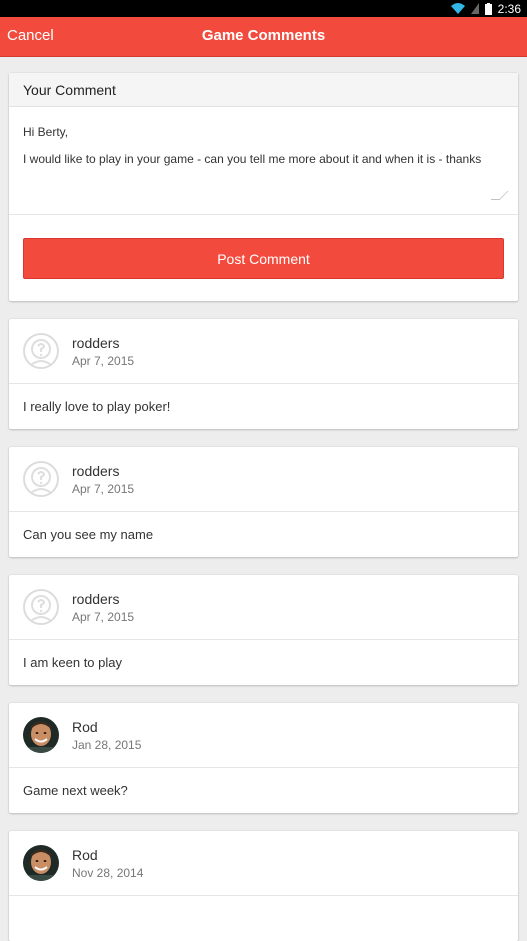  I want to click on comment-text: I am keen to play, so click(72, 662).